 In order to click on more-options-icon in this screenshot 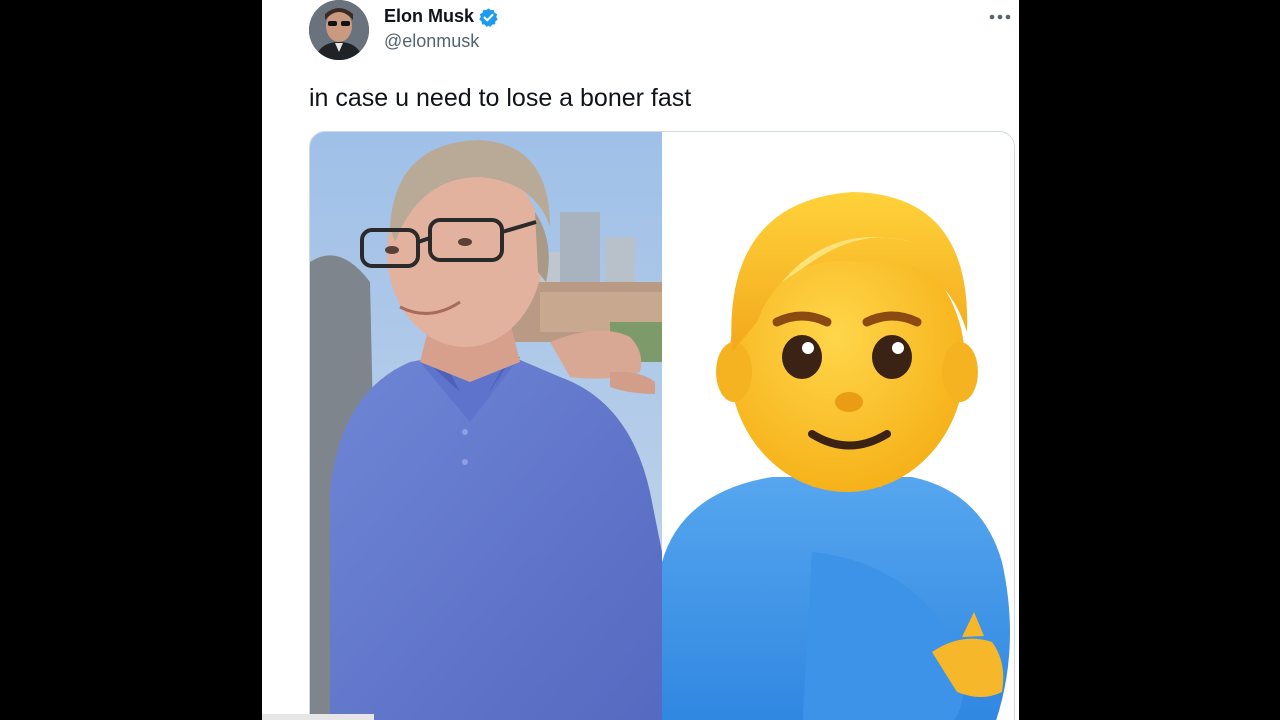, I will do `click(1000, 17)`.